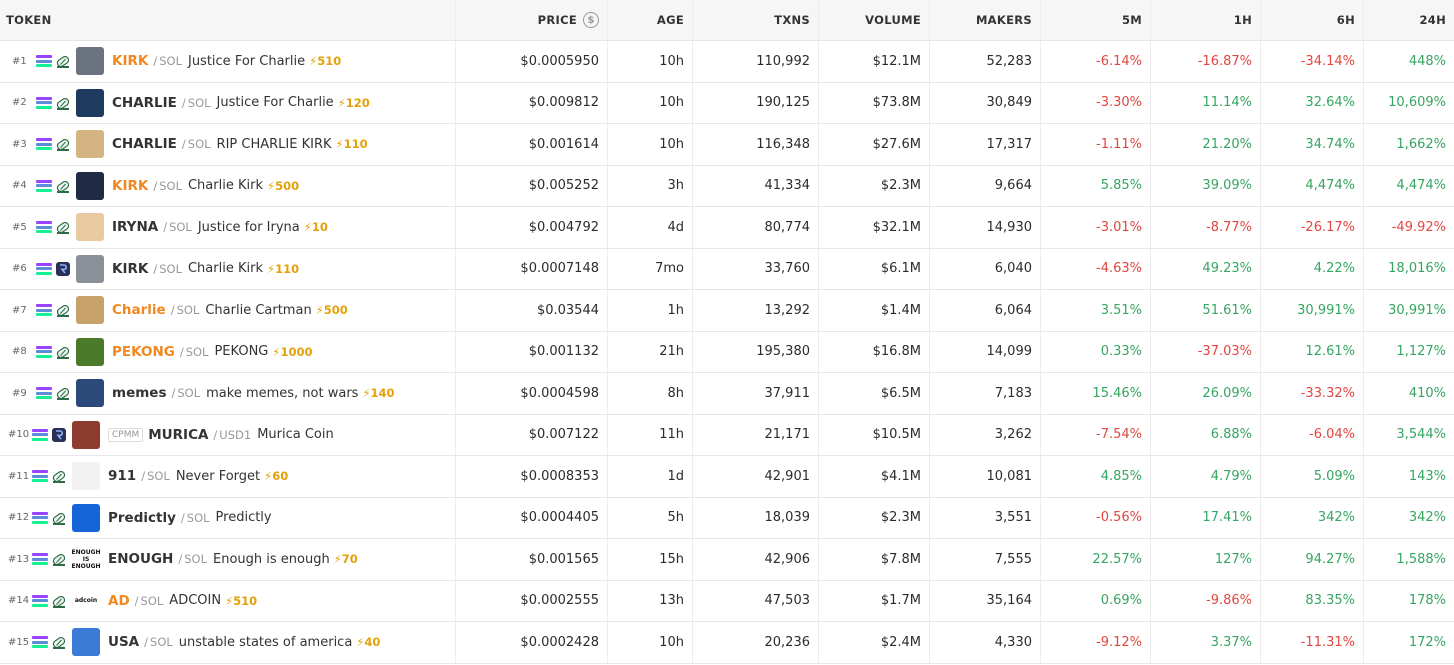  What do you see at coordinates (228, 102) in the screenshot?
I see `token-cell: #2 CHARLIE / SOL Justice For Charlie ⚡120` at bounding box center [228, 102].